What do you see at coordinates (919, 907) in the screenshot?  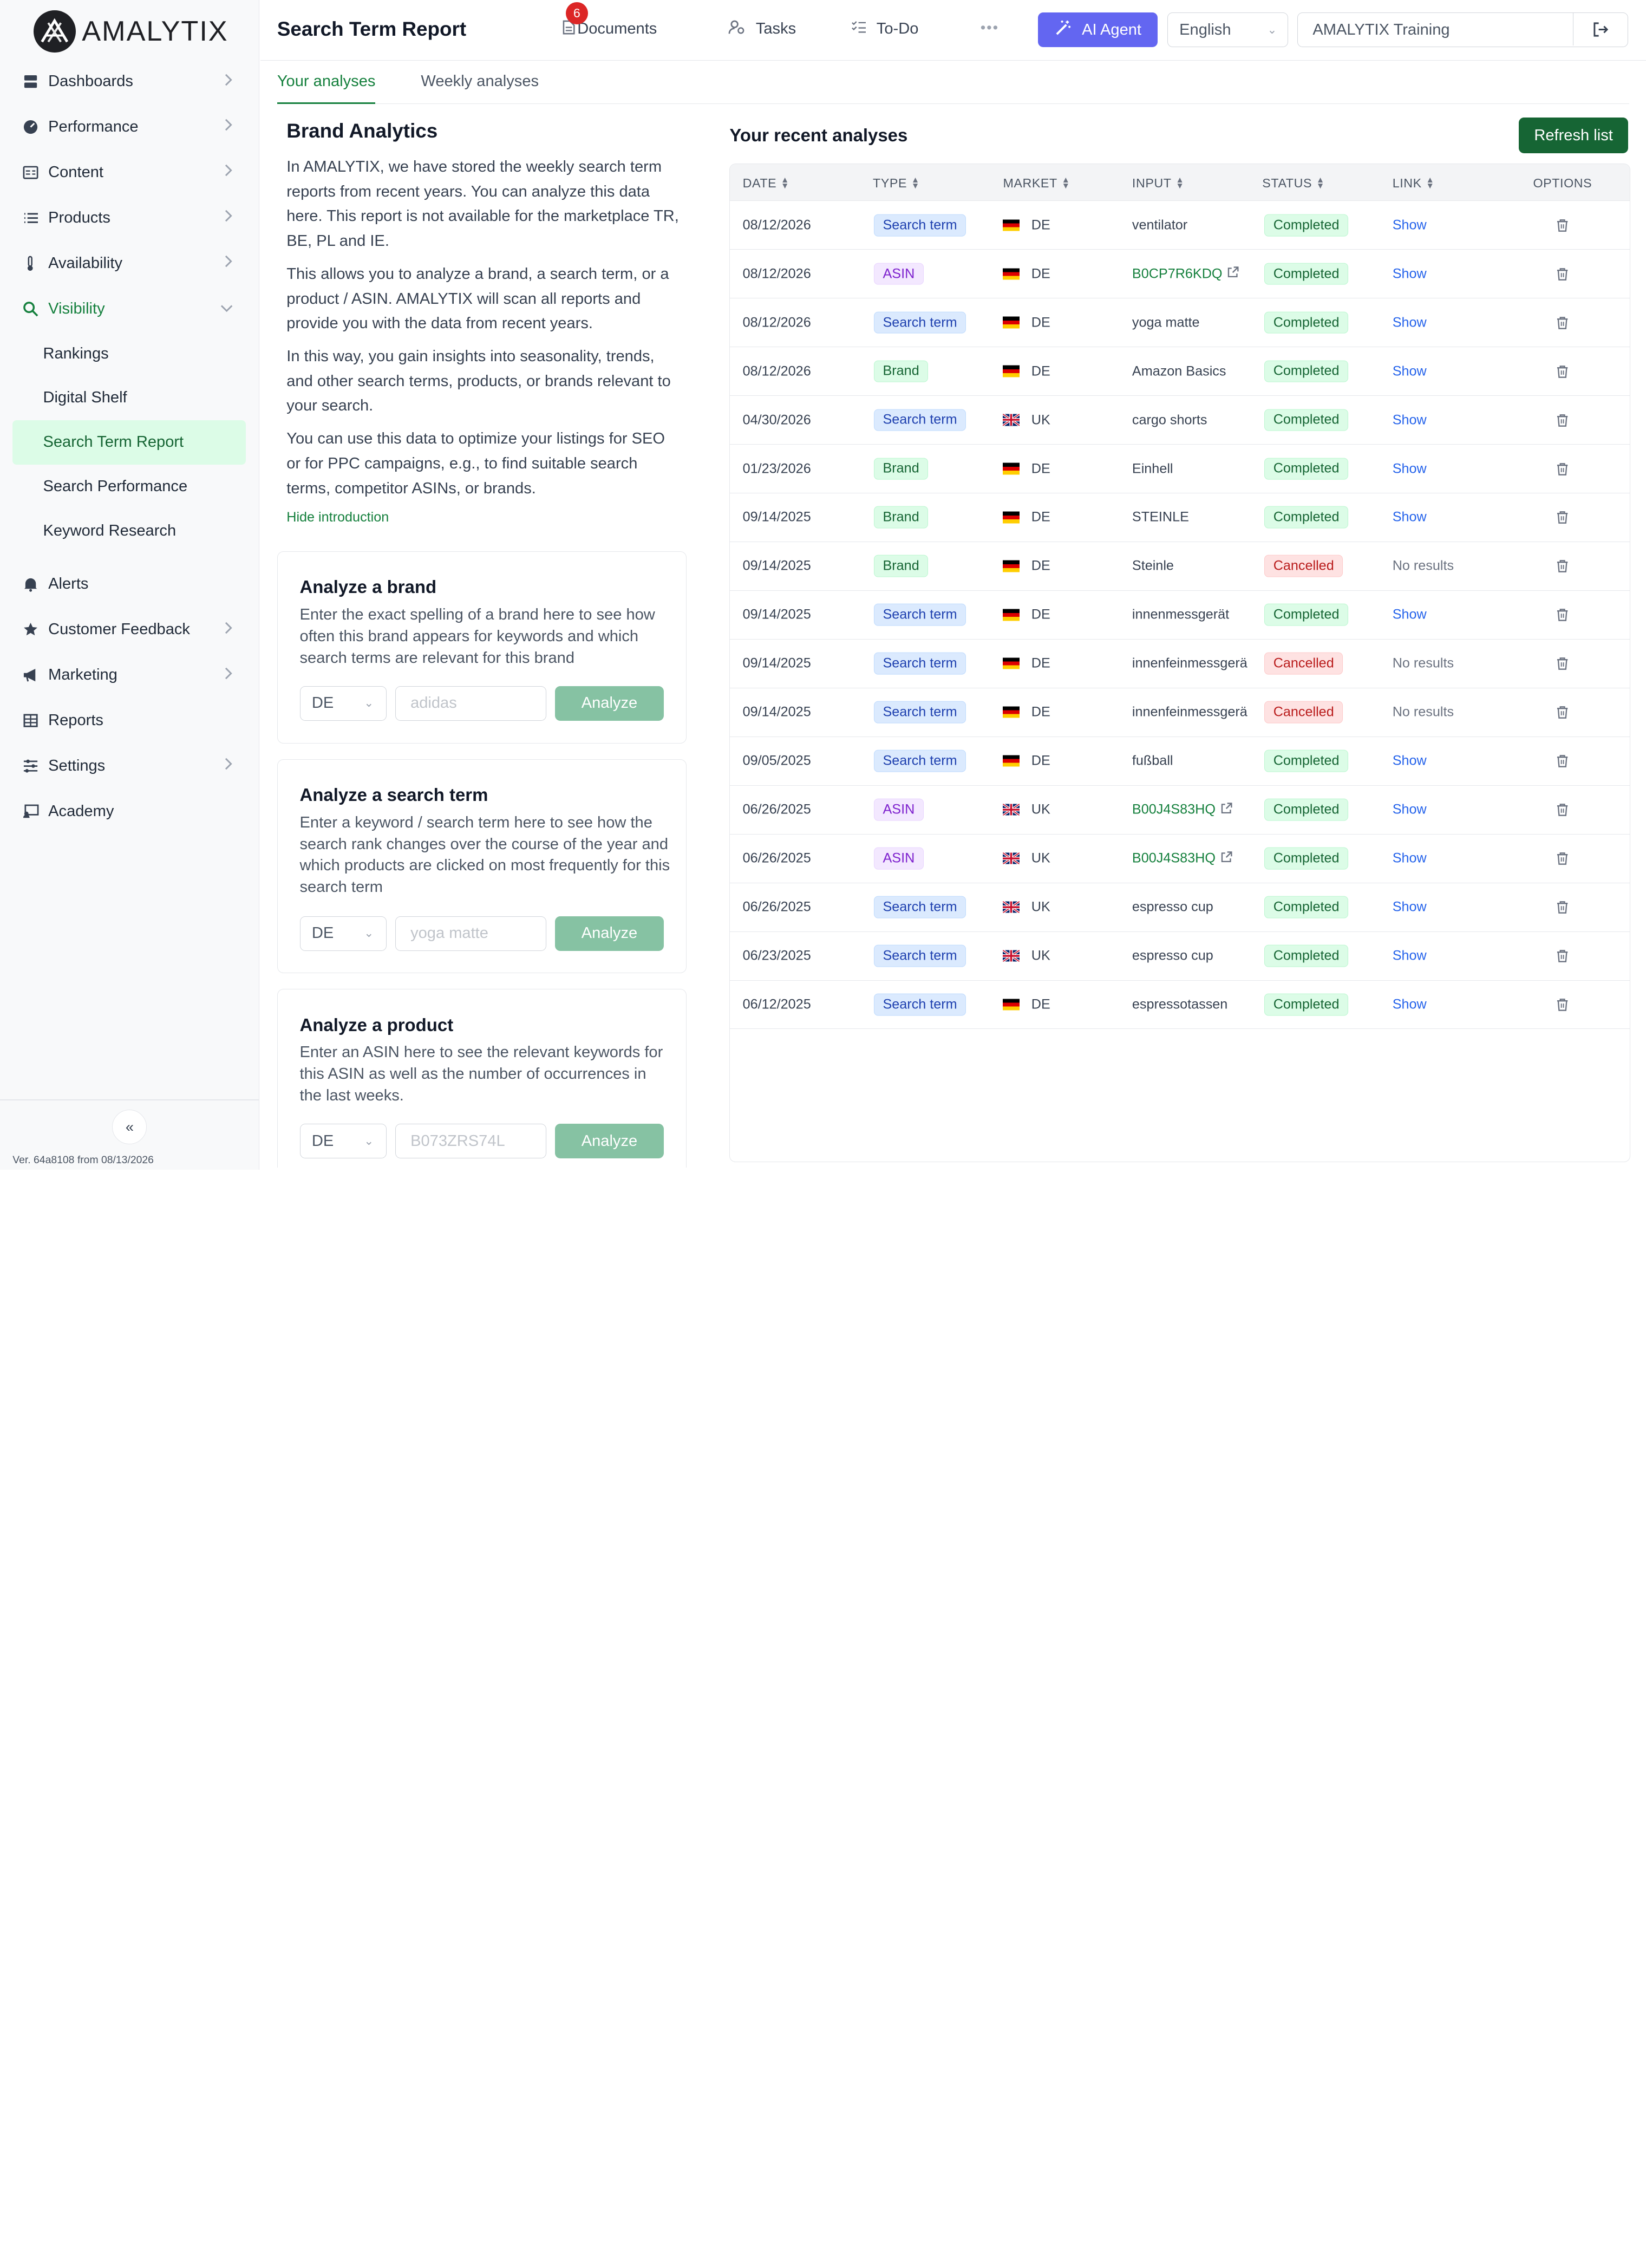 I see `type-cell: Search term` at bounding box center [919, 907].